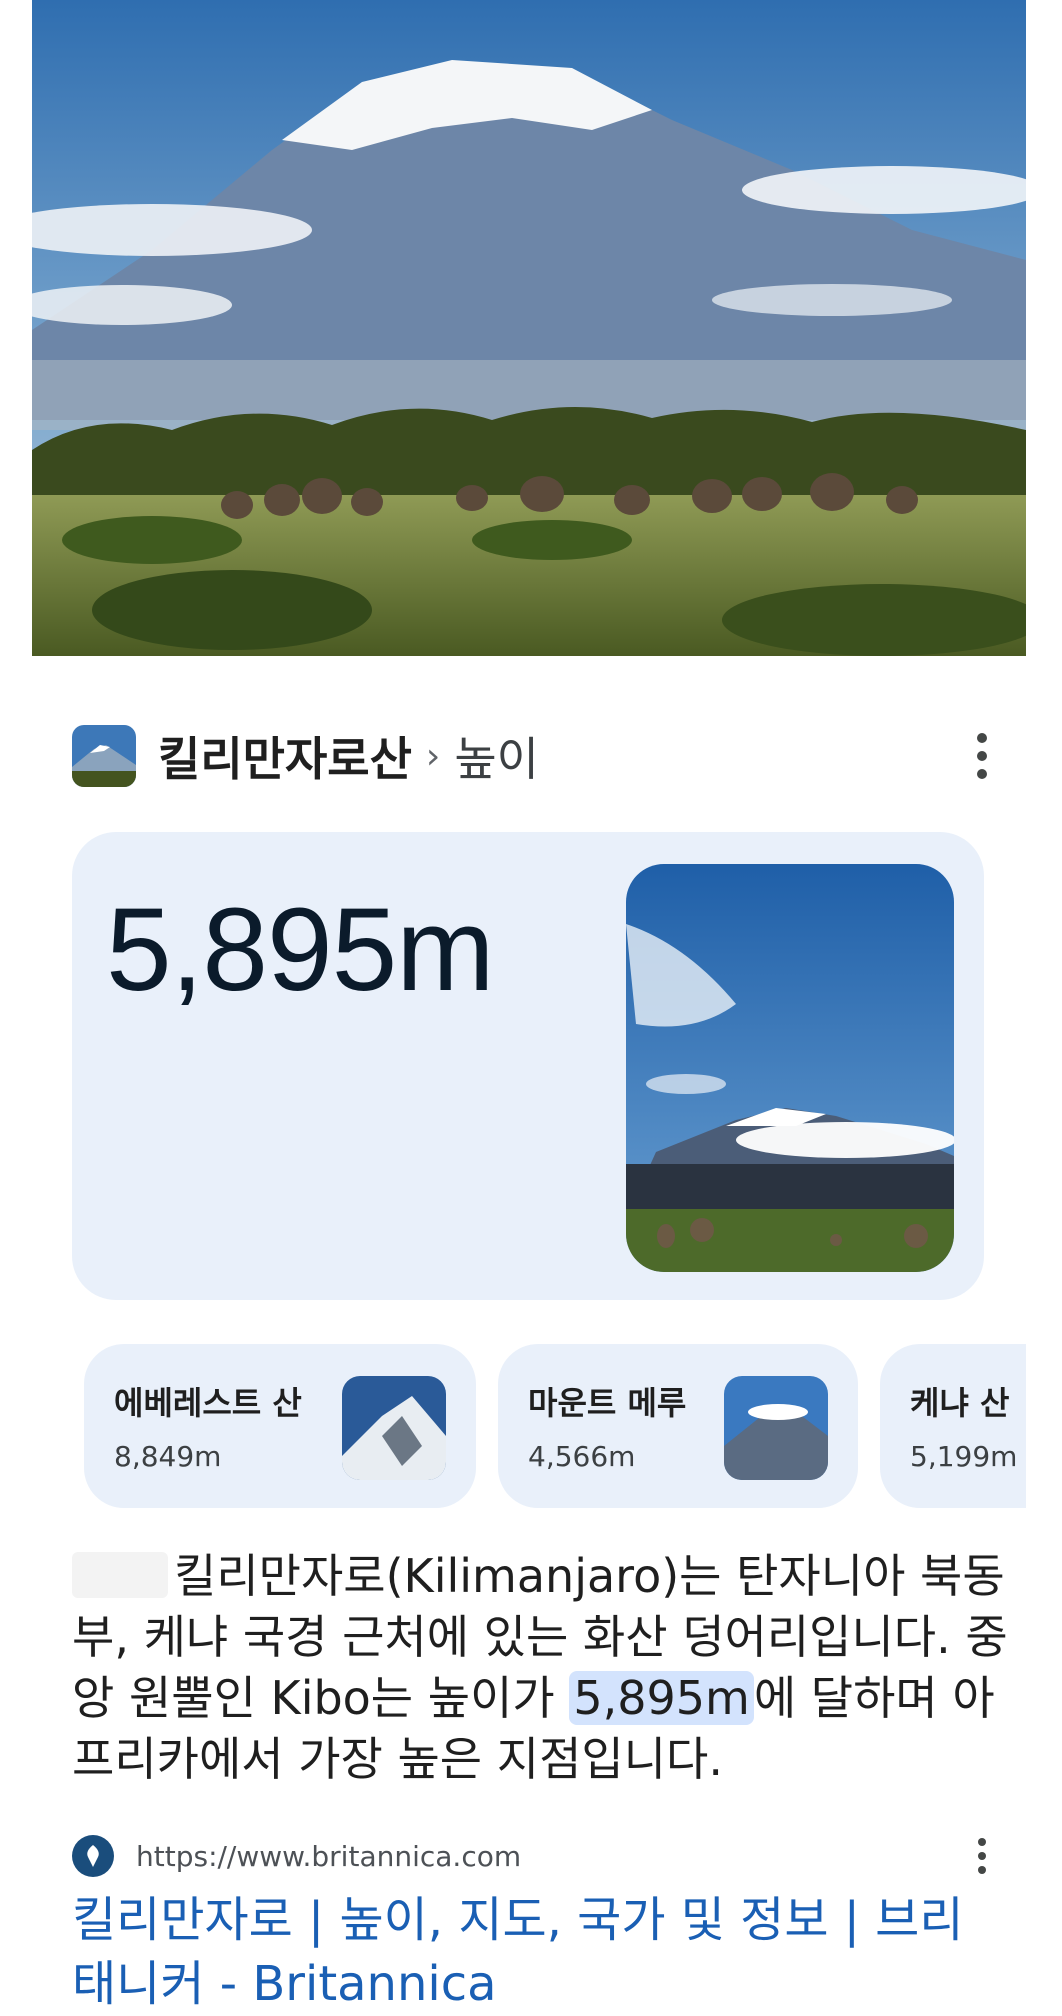  I want to click on thistle-icon, so click(93, 1856).